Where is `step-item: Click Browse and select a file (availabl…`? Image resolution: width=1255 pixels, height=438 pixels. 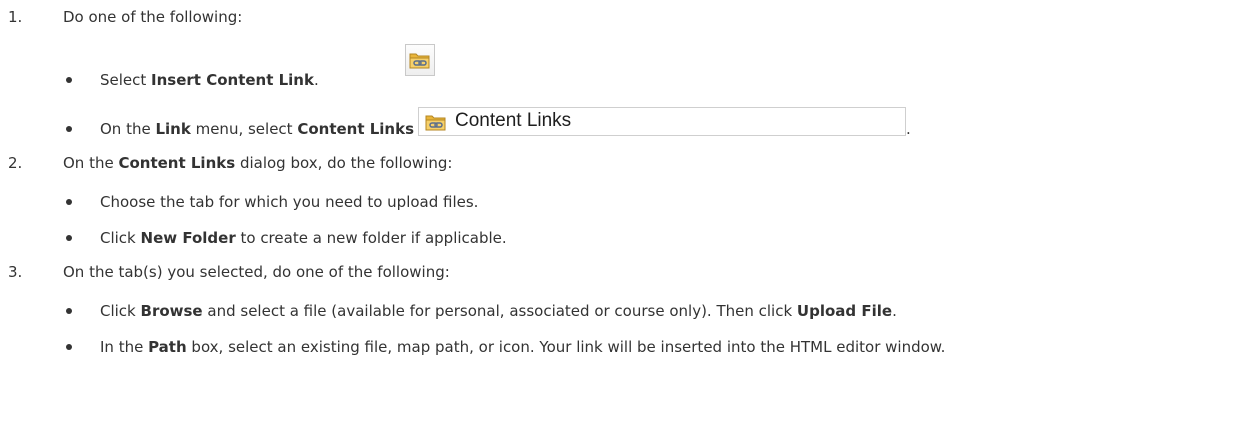
step-item: Click Browse and select a file (availabl… is located at coordinates (498, 311).